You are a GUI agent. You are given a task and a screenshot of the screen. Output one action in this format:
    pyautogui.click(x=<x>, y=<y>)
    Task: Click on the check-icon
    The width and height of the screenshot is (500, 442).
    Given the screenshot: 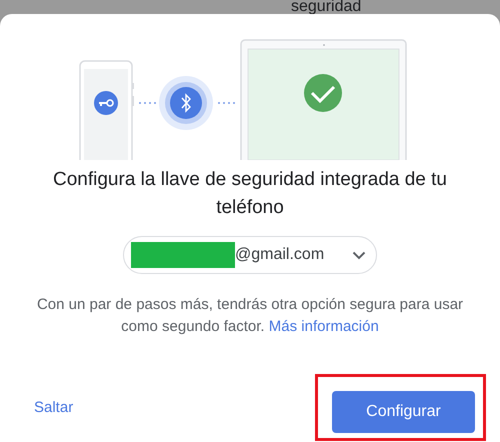 What is the action you would take?
    pyautogui.click(x=323, y=93)
    